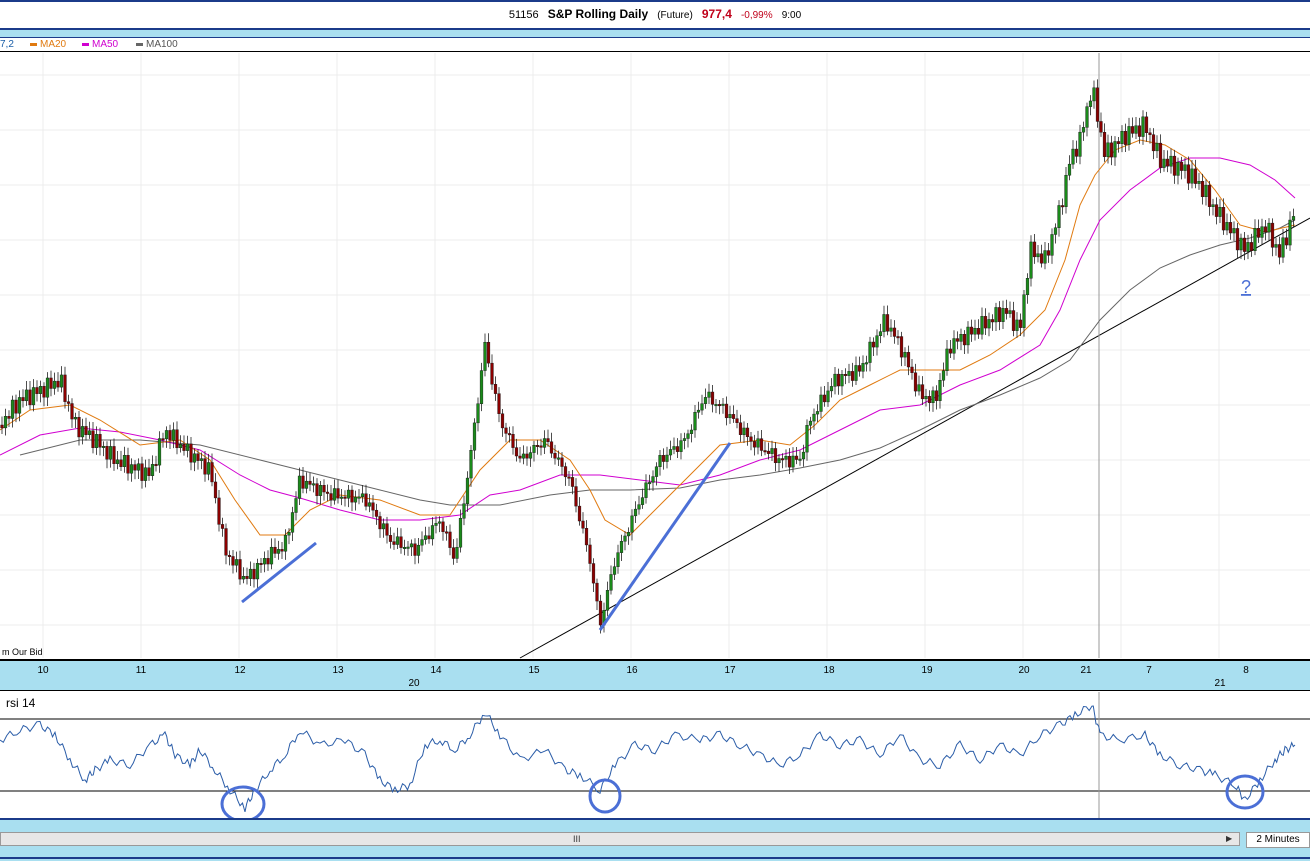 The image size is (1310, 861). What do you see at coordinates (141, 670) in the screenshot?
I see `day-label: 11` at bounding box center [141, 670].